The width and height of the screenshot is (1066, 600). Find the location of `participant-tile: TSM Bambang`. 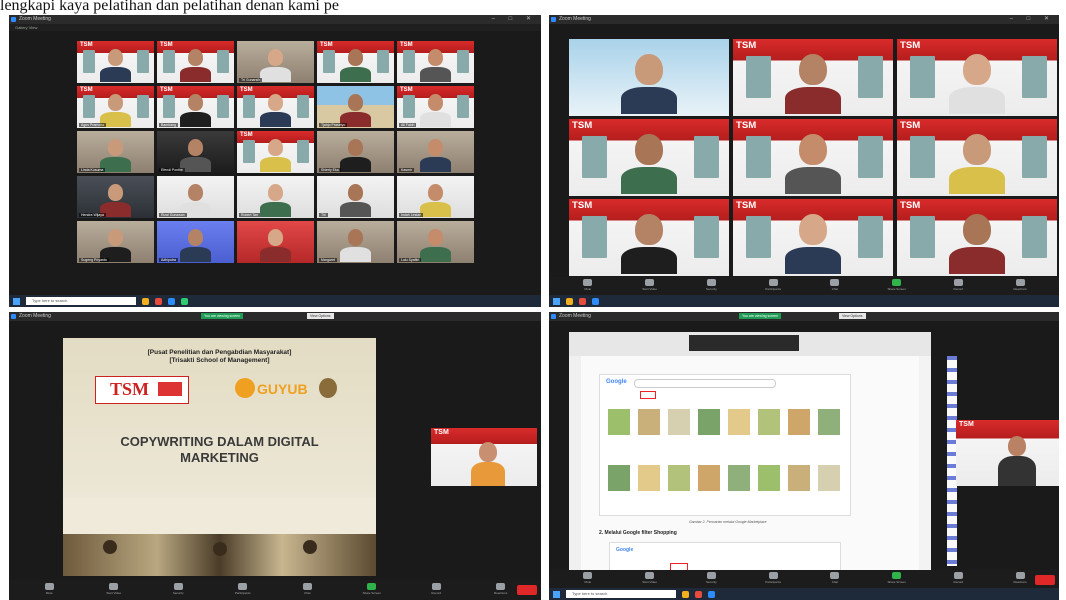

participant-tile: TSM Bambang is located at coordinates (195, 107).